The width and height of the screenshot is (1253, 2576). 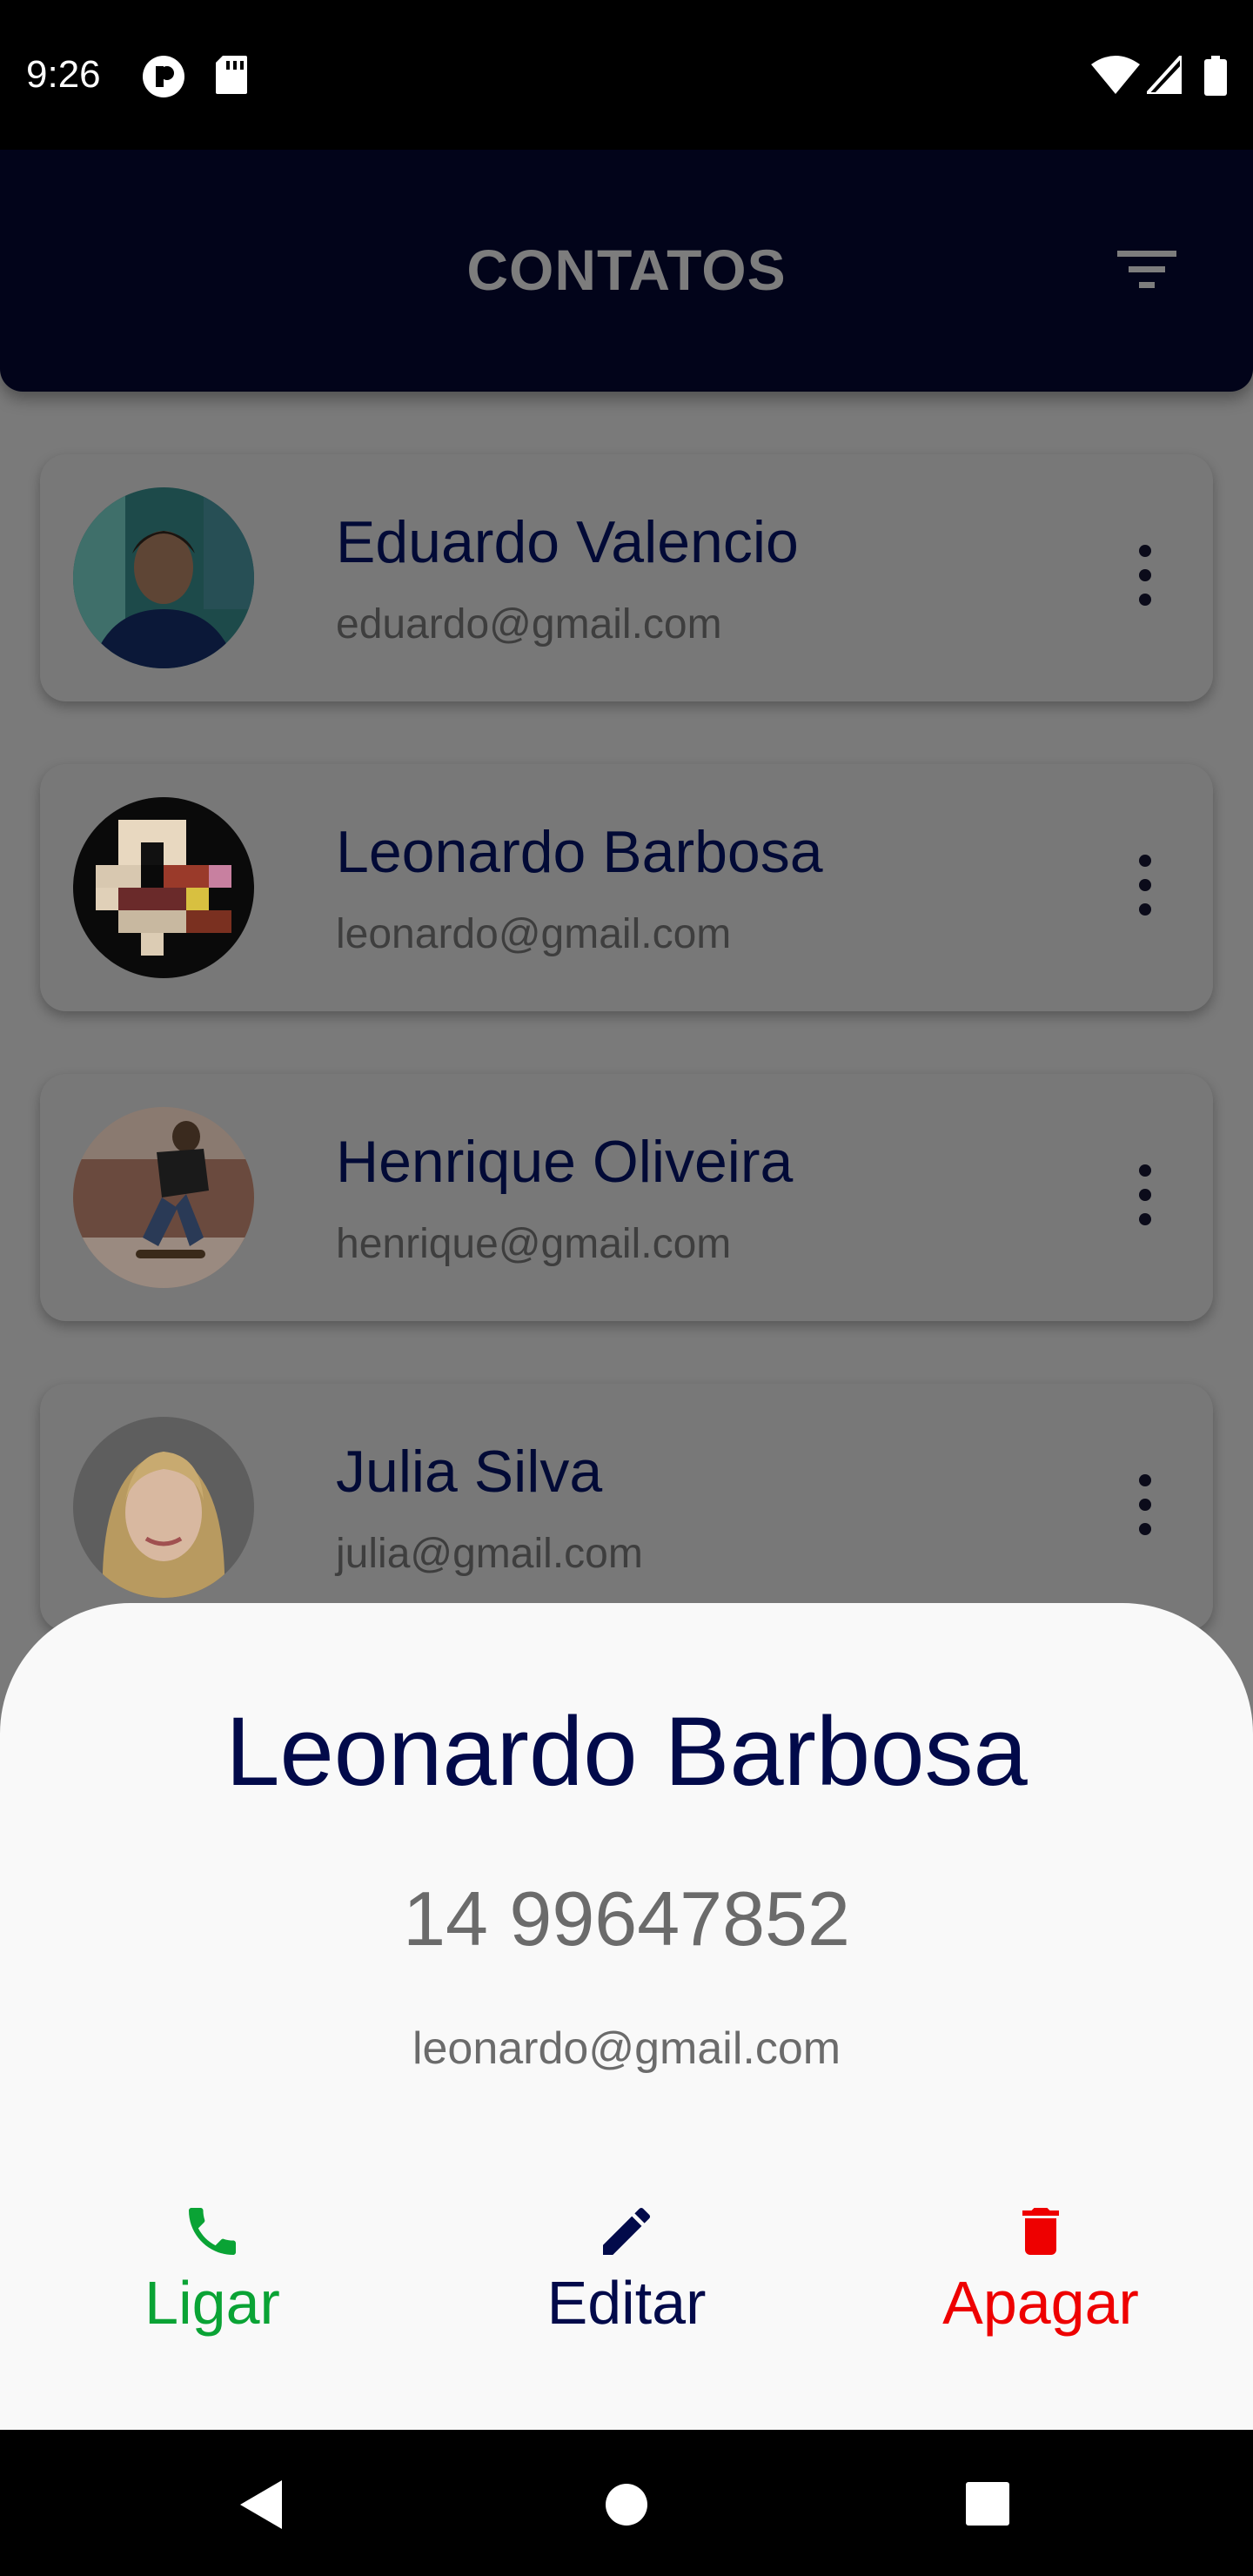 I want to click on contact-email: leonardo@gmail.com, so click(x=534, y=934).